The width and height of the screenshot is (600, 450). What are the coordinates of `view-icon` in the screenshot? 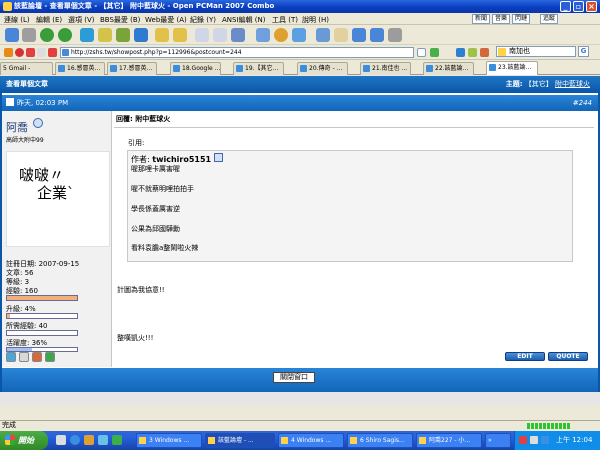 It's located at (238, 35).